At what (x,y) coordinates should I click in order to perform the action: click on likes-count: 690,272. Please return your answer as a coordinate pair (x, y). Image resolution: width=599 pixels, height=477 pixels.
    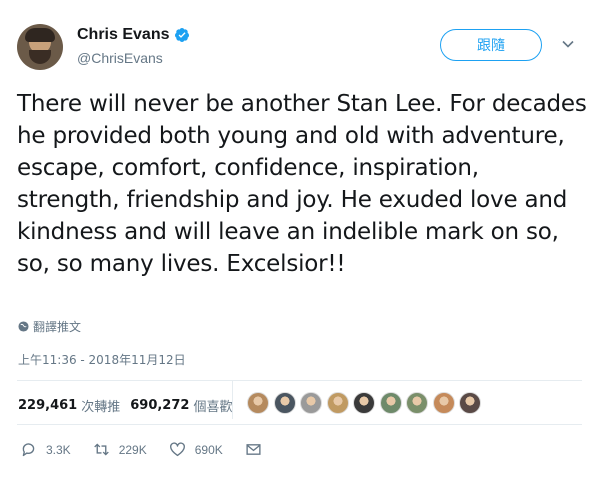
    Looking at the image, I should click on (159, 405).